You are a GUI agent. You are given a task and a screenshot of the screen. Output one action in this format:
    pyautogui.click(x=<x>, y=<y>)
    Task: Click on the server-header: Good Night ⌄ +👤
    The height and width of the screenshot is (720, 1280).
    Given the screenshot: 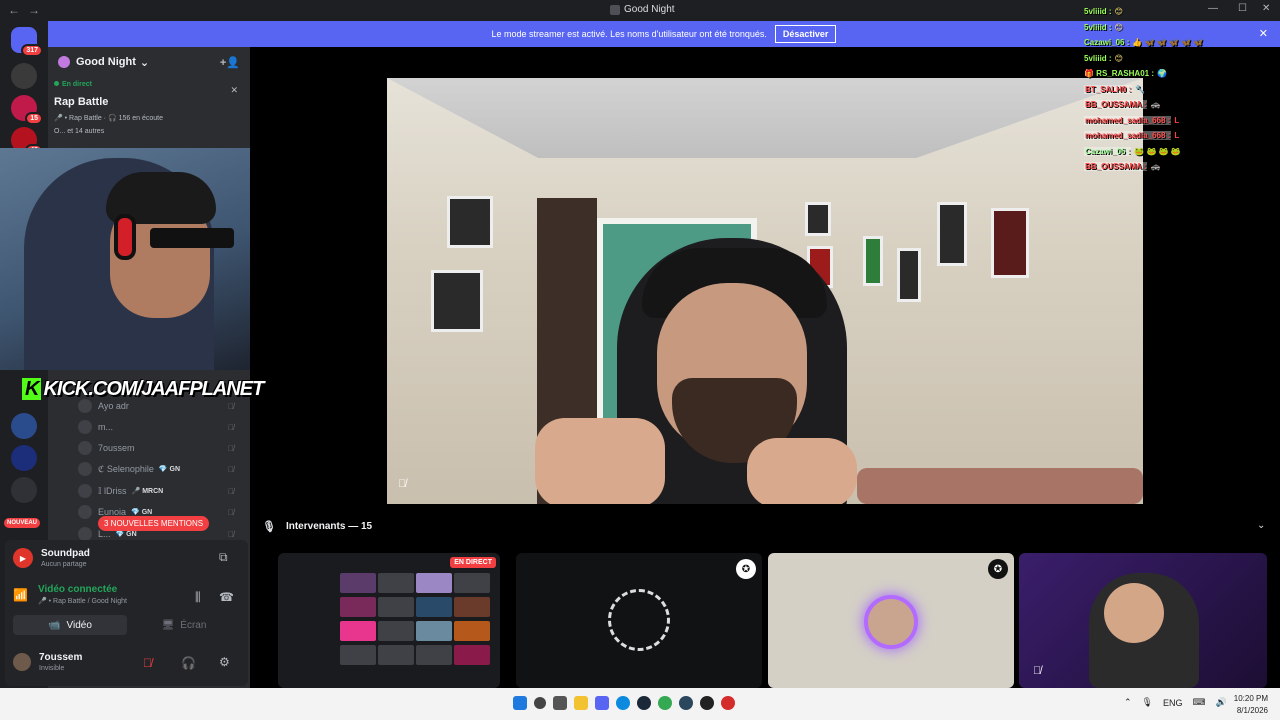 What is the action you would take?
    pyautogui.click(x=149, y=62)
    